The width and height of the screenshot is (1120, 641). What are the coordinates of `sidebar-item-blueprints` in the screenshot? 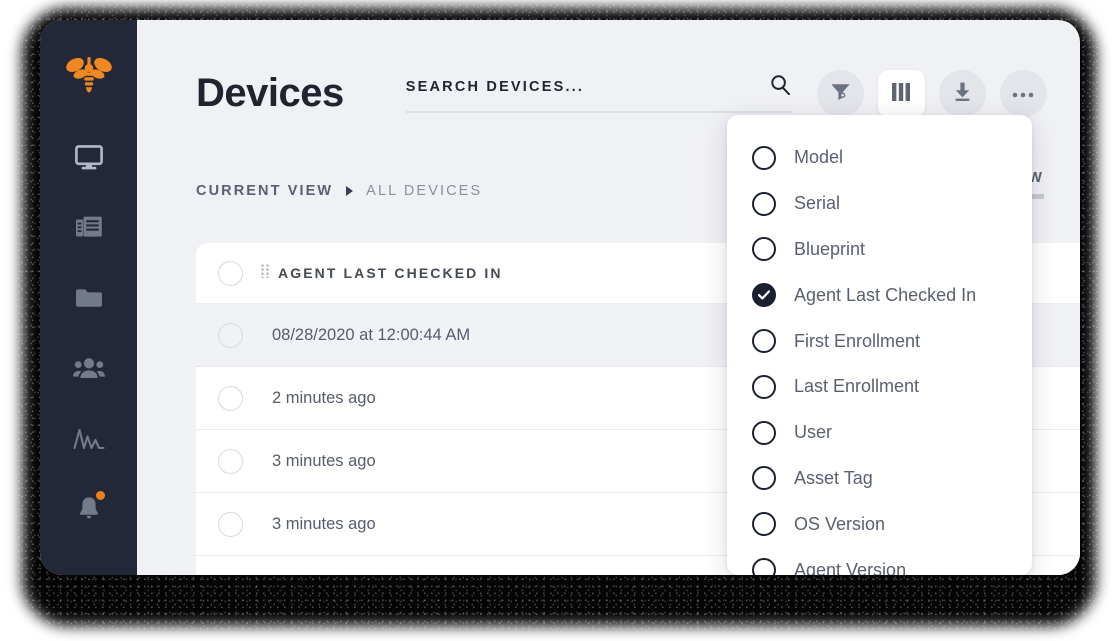 It's located at (89, 228).